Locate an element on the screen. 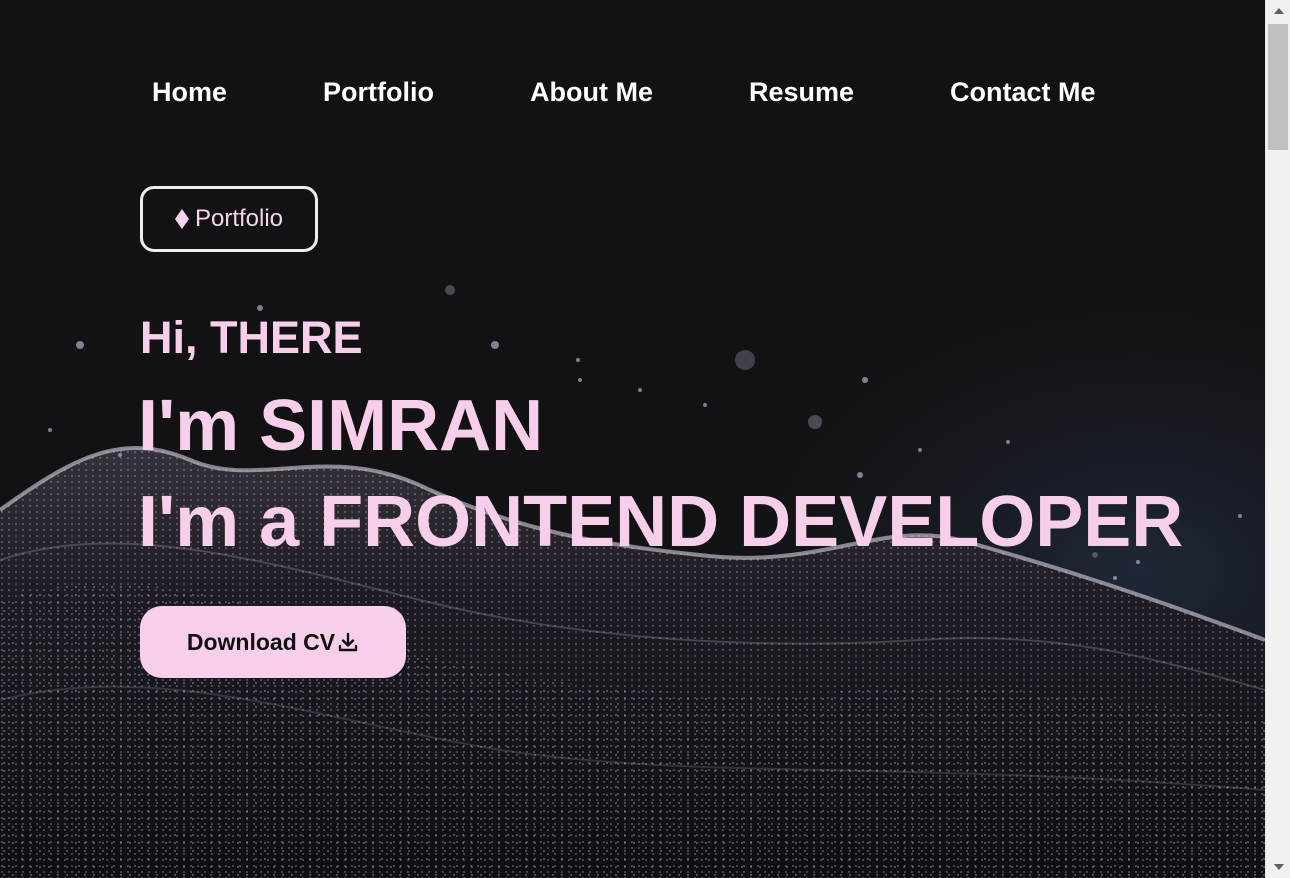 The width and height of the screenshot is (1290, 878). download-cv-button: Download CV is located at coordinates (273, 642).